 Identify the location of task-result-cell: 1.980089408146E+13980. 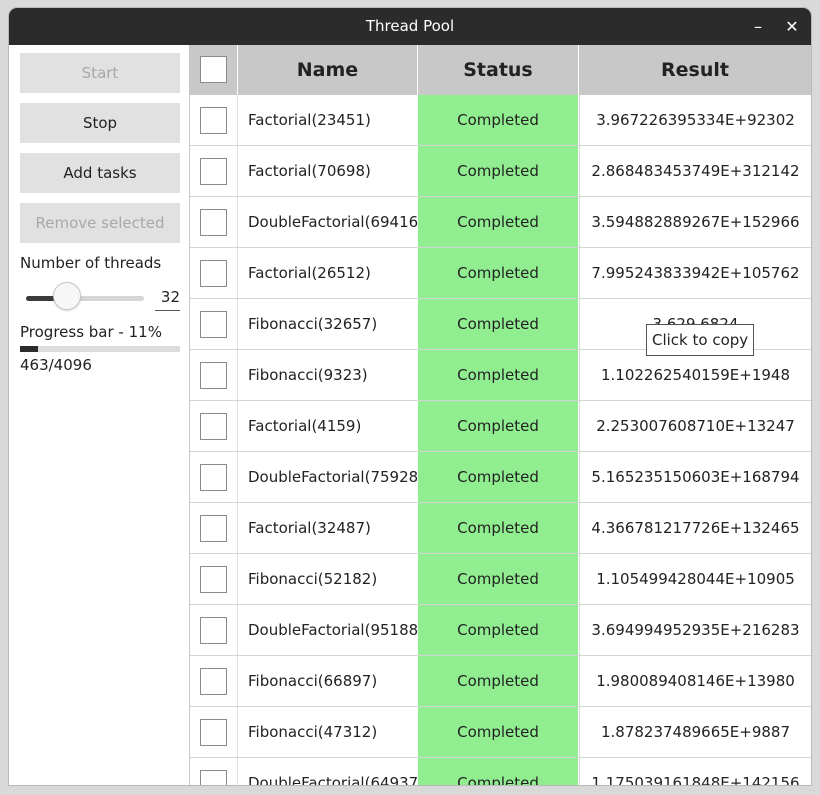
(695, 681).